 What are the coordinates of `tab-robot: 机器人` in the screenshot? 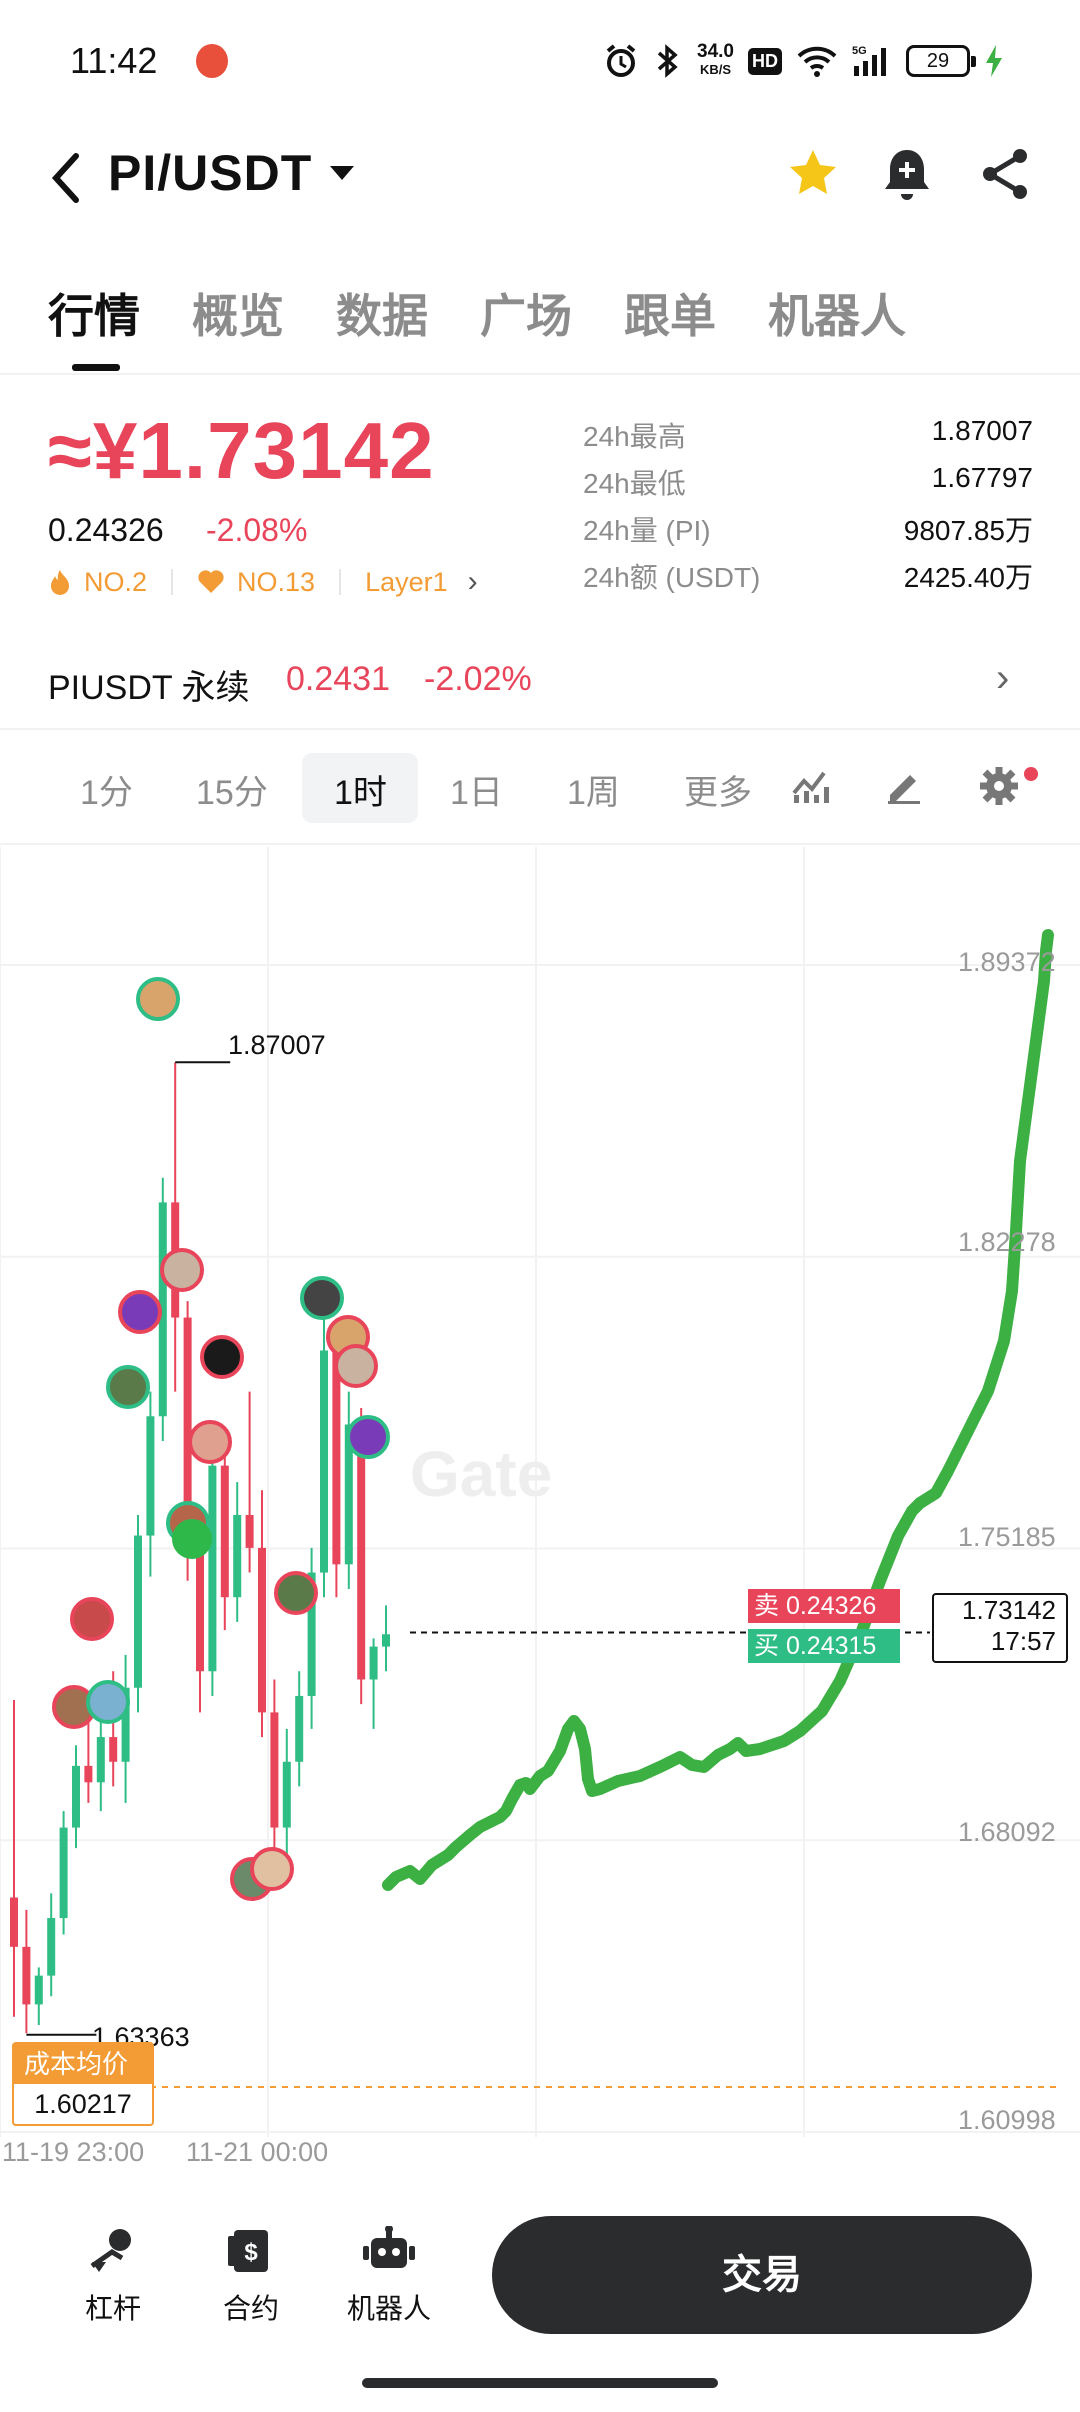 It's located at (837, 313).